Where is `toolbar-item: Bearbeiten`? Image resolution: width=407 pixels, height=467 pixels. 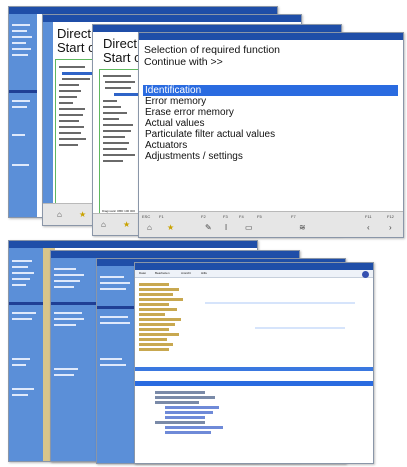 toolbar-item: Bearbeiten is located at coordinates (162, 273).